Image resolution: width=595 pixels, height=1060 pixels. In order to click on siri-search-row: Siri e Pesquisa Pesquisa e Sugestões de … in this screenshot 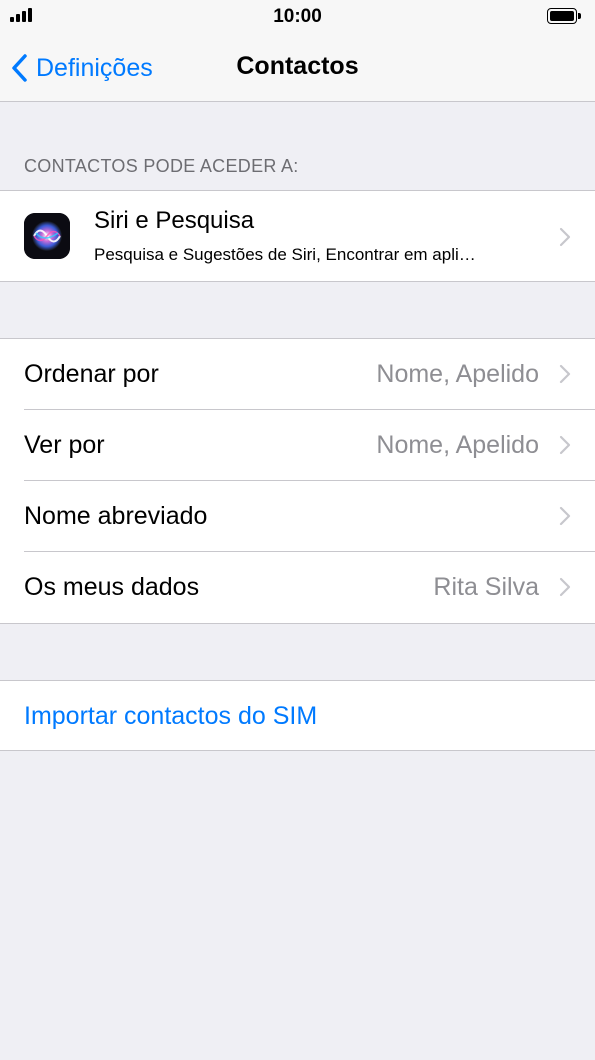, I will do `click(297, 236)`.